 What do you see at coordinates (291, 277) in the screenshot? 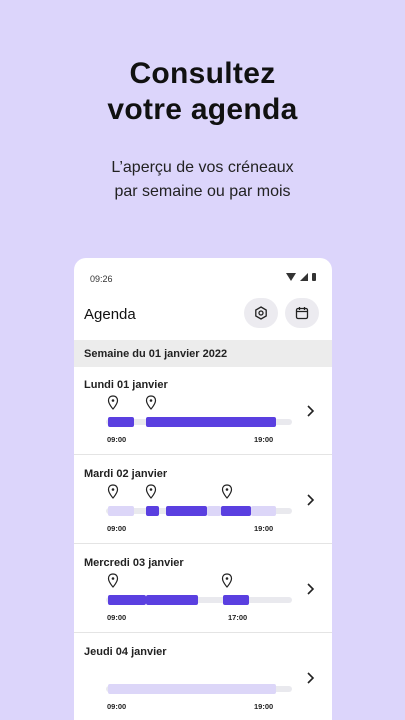
I see `wifi-icon` at bounding box center [291, 277].